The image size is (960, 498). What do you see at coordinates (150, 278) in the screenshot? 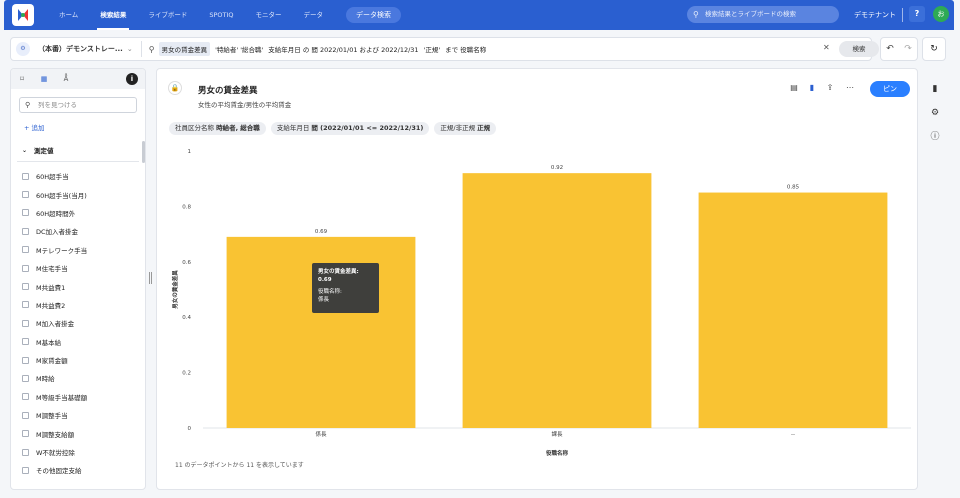
I see `panel-resize-handle` at bounding box center [150, 278].